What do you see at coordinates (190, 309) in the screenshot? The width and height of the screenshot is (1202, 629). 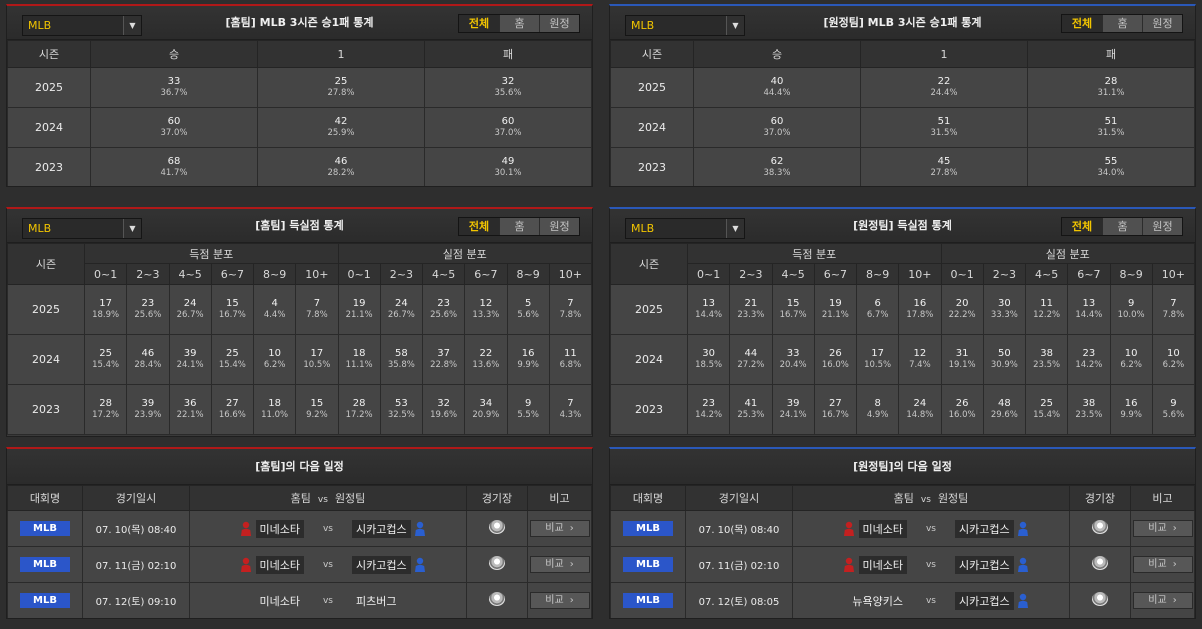 I see `value-cell: 24 26.7%` at bounding box center [190, 309].